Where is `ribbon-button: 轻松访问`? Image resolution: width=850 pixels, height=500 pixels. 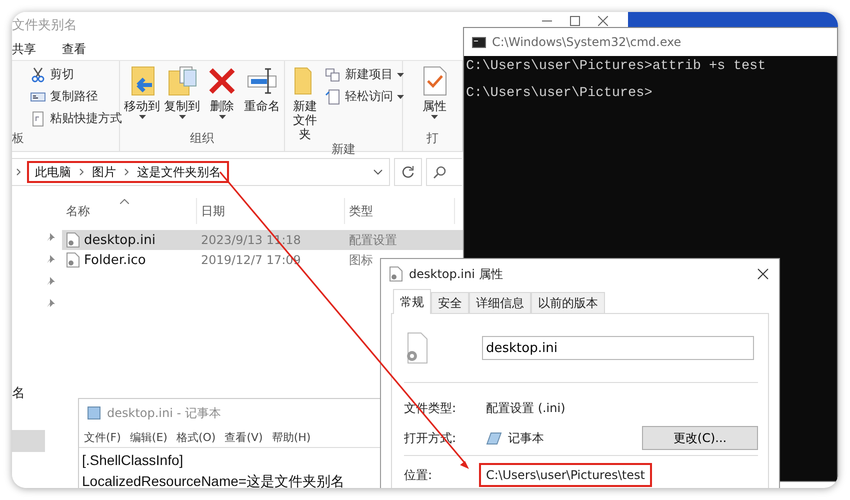 ribbon-button: 轻松访问 is located at coordinates (364, 96).